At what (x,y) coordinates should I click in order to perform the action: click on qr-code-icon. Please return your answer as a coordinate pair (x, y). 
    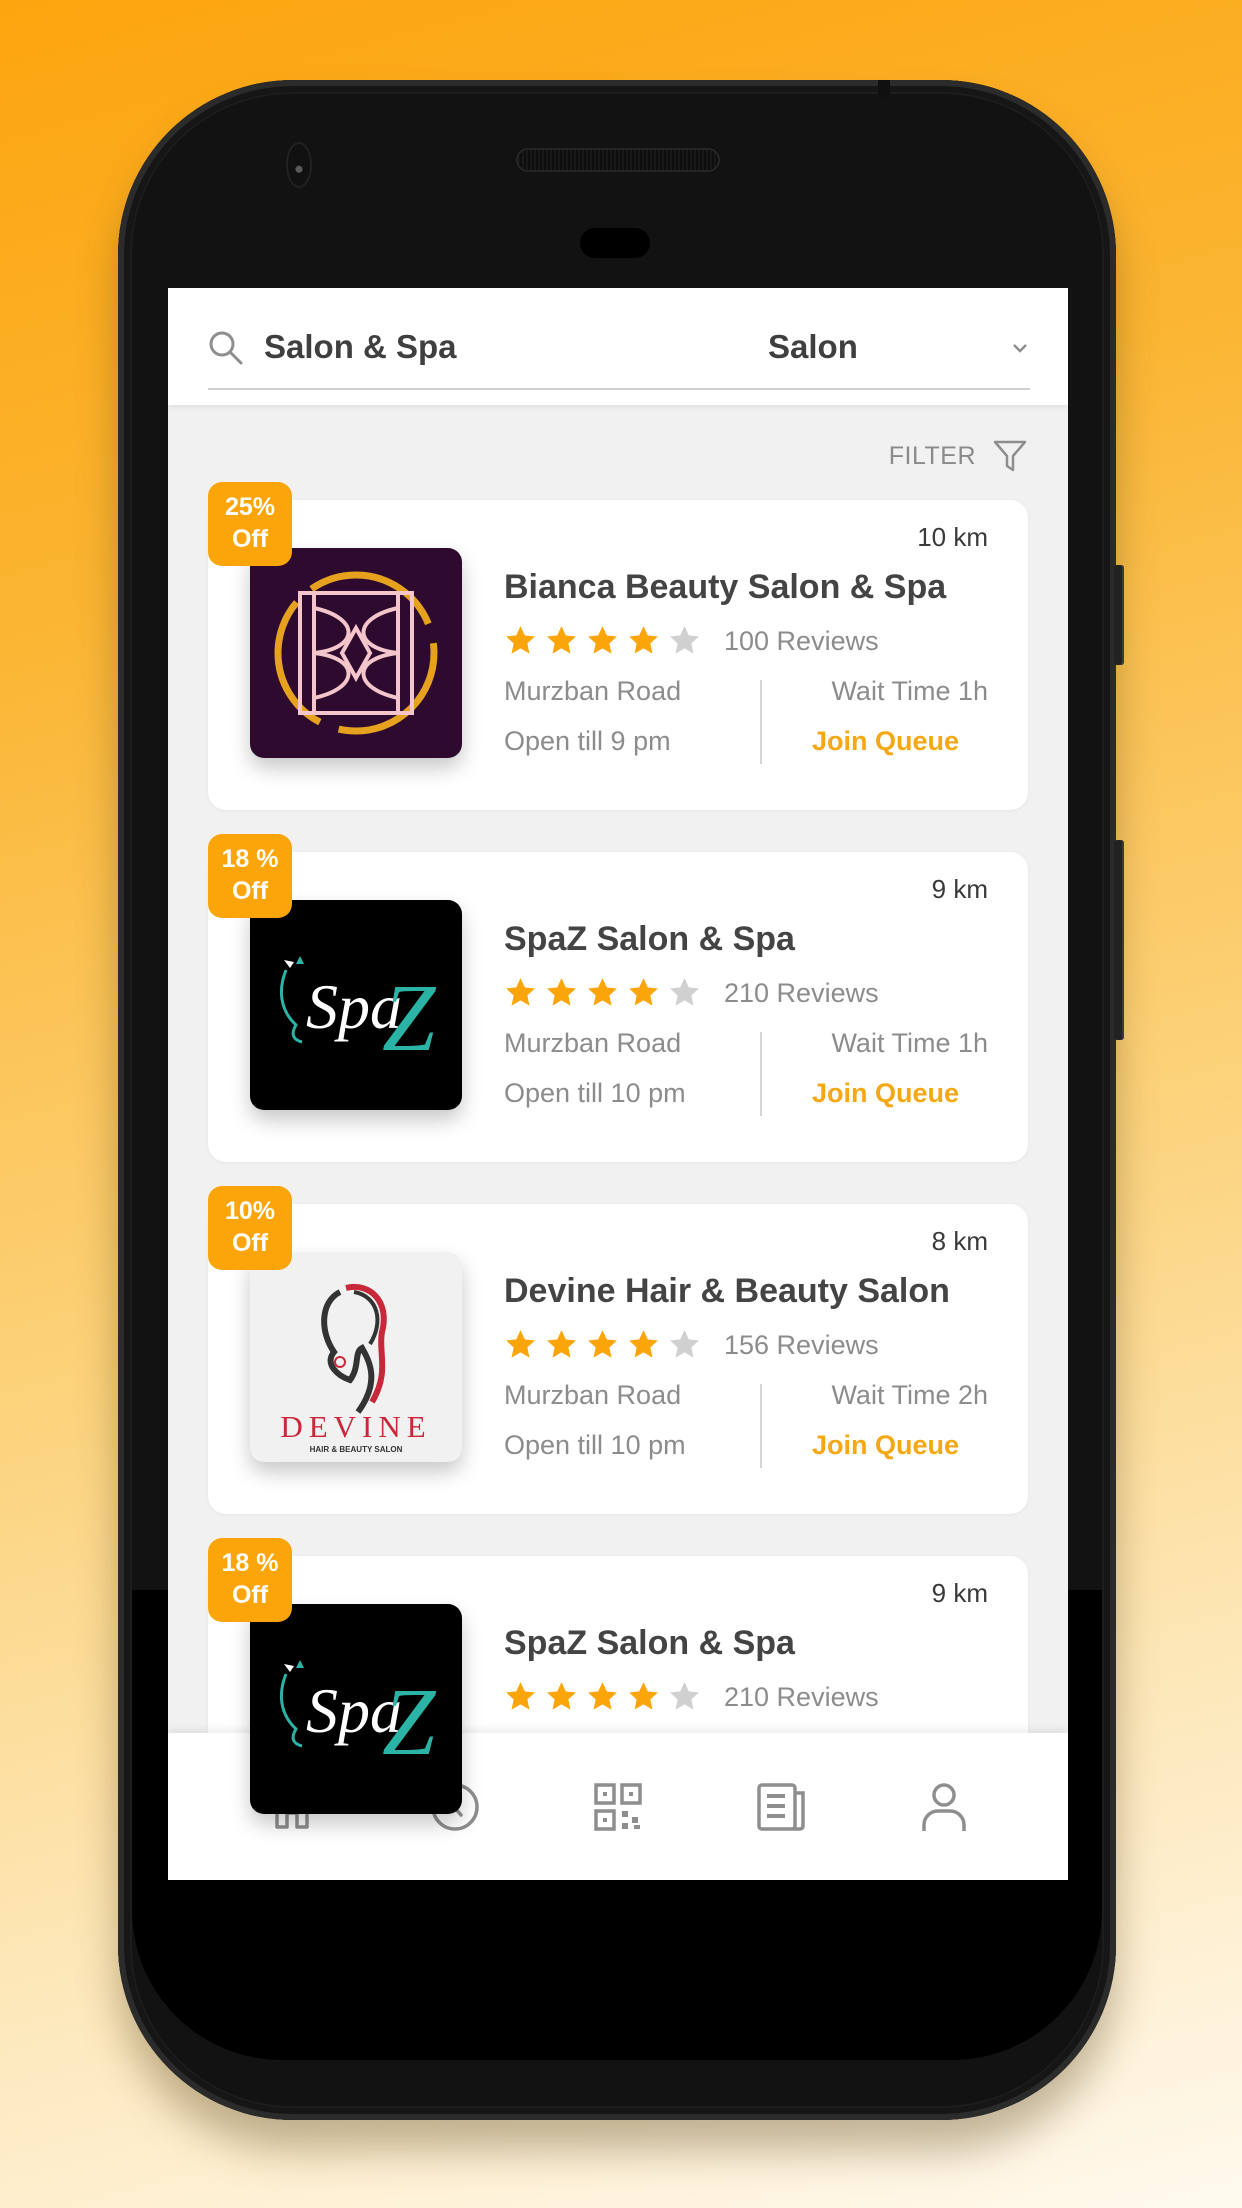
    Looking at the image, I should click on (618, 1806).